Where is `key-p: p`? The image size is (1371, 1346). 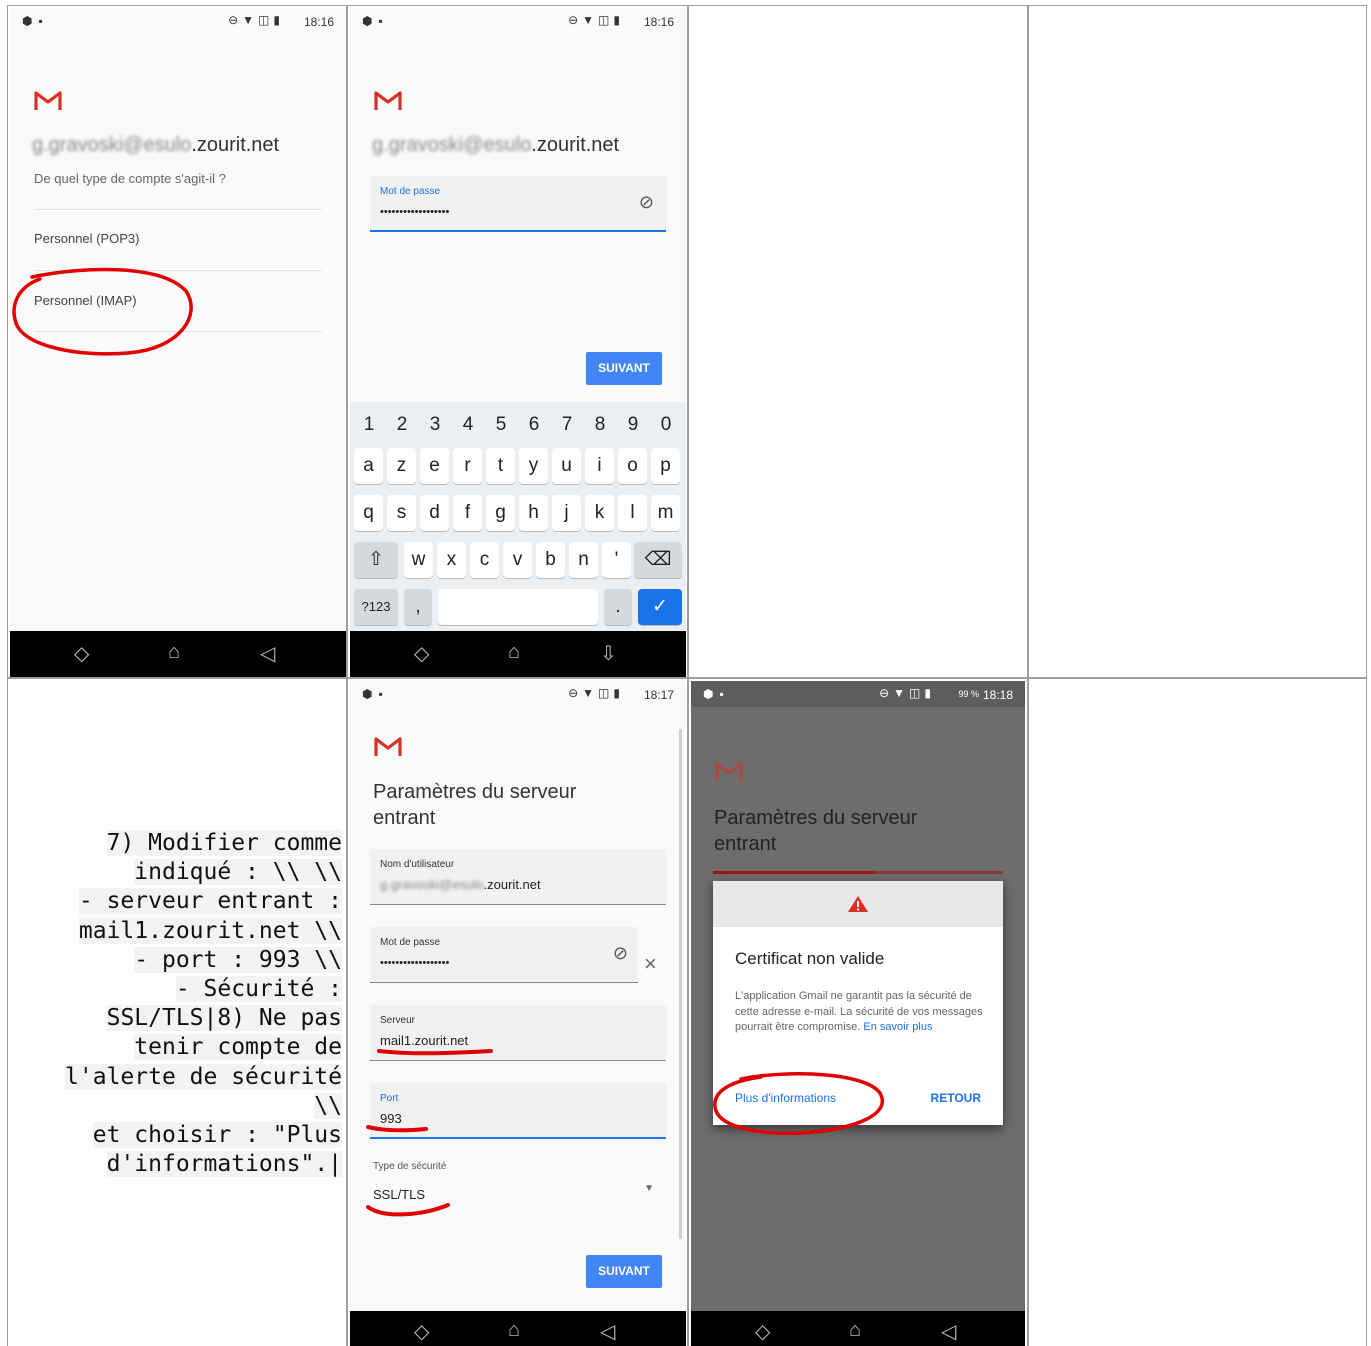 key-p: p is located at coordinates (665, 466).